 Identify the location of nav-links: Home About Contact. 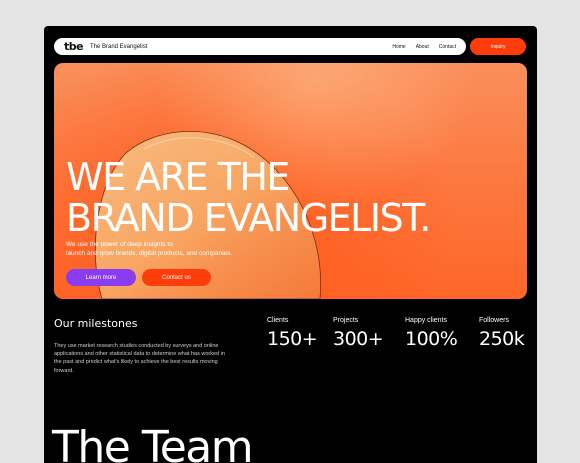
(424, 47).